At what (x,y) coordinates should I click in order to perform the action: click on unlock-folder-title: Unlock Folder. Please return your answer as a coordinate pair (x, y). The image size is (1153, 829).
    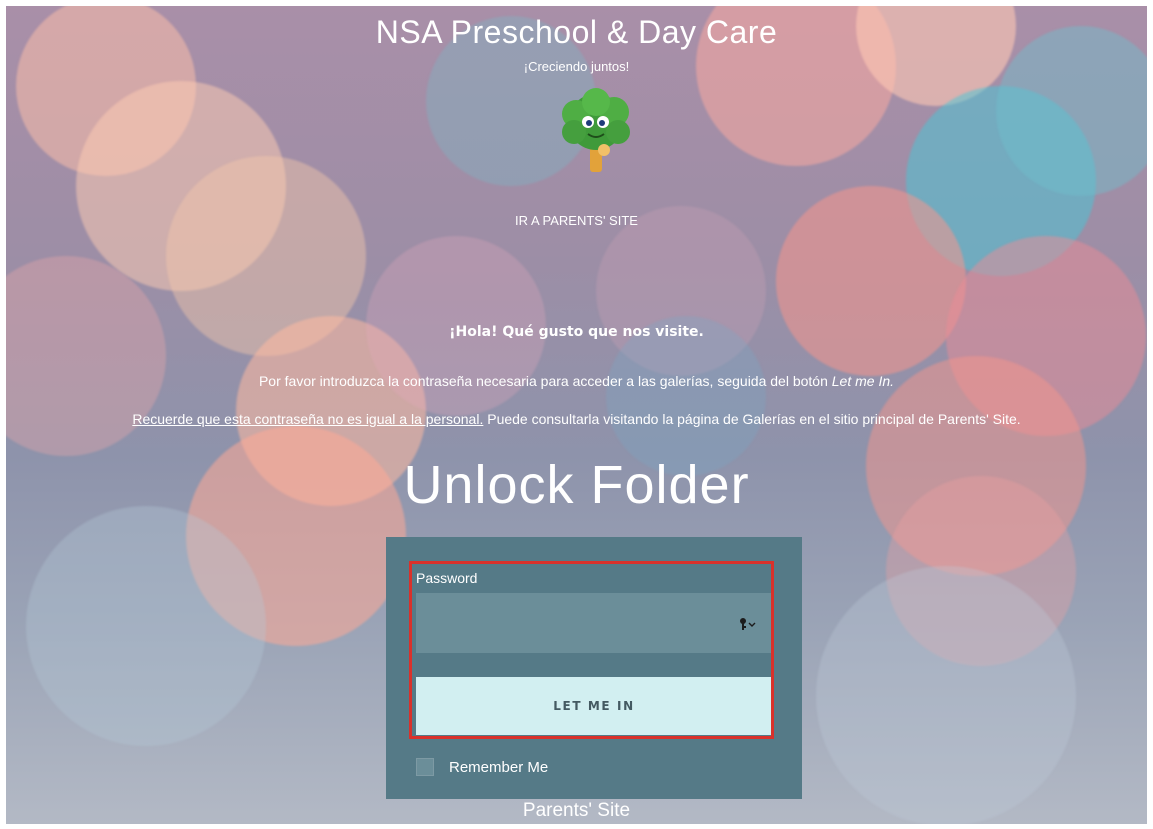
    Looking at the image, I should click on (576, 485).